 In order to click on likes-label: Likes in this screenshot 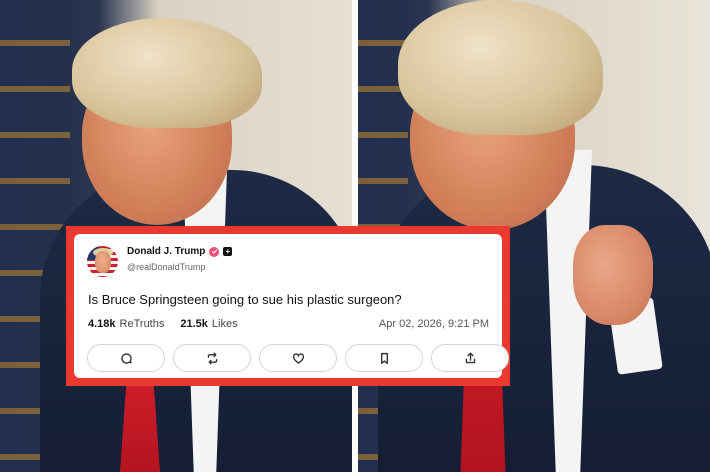, I will do `click(225, 324)`.